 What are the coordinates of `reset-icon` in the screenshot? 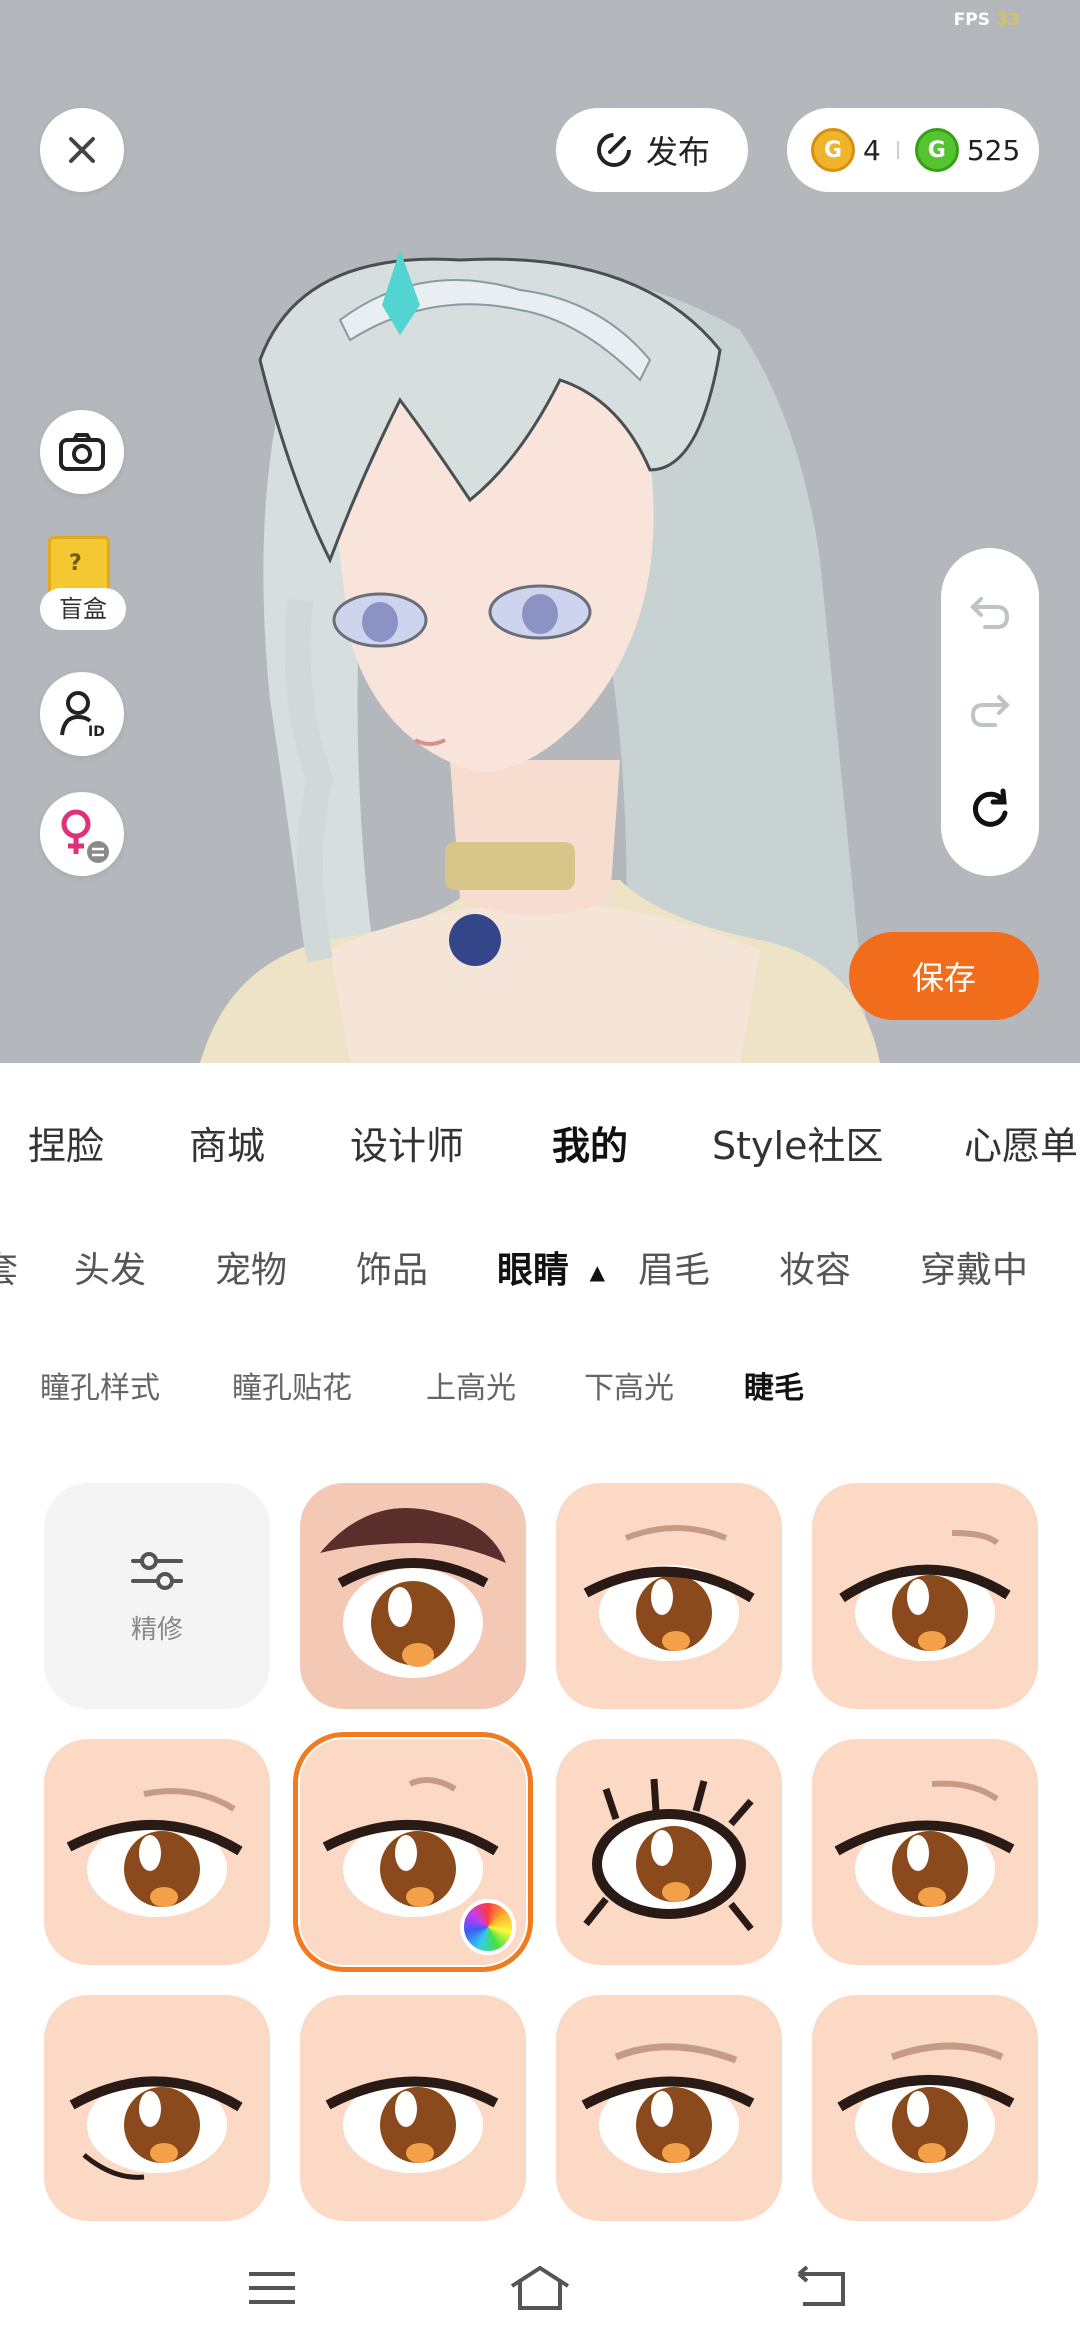 It's located at (990, 810).